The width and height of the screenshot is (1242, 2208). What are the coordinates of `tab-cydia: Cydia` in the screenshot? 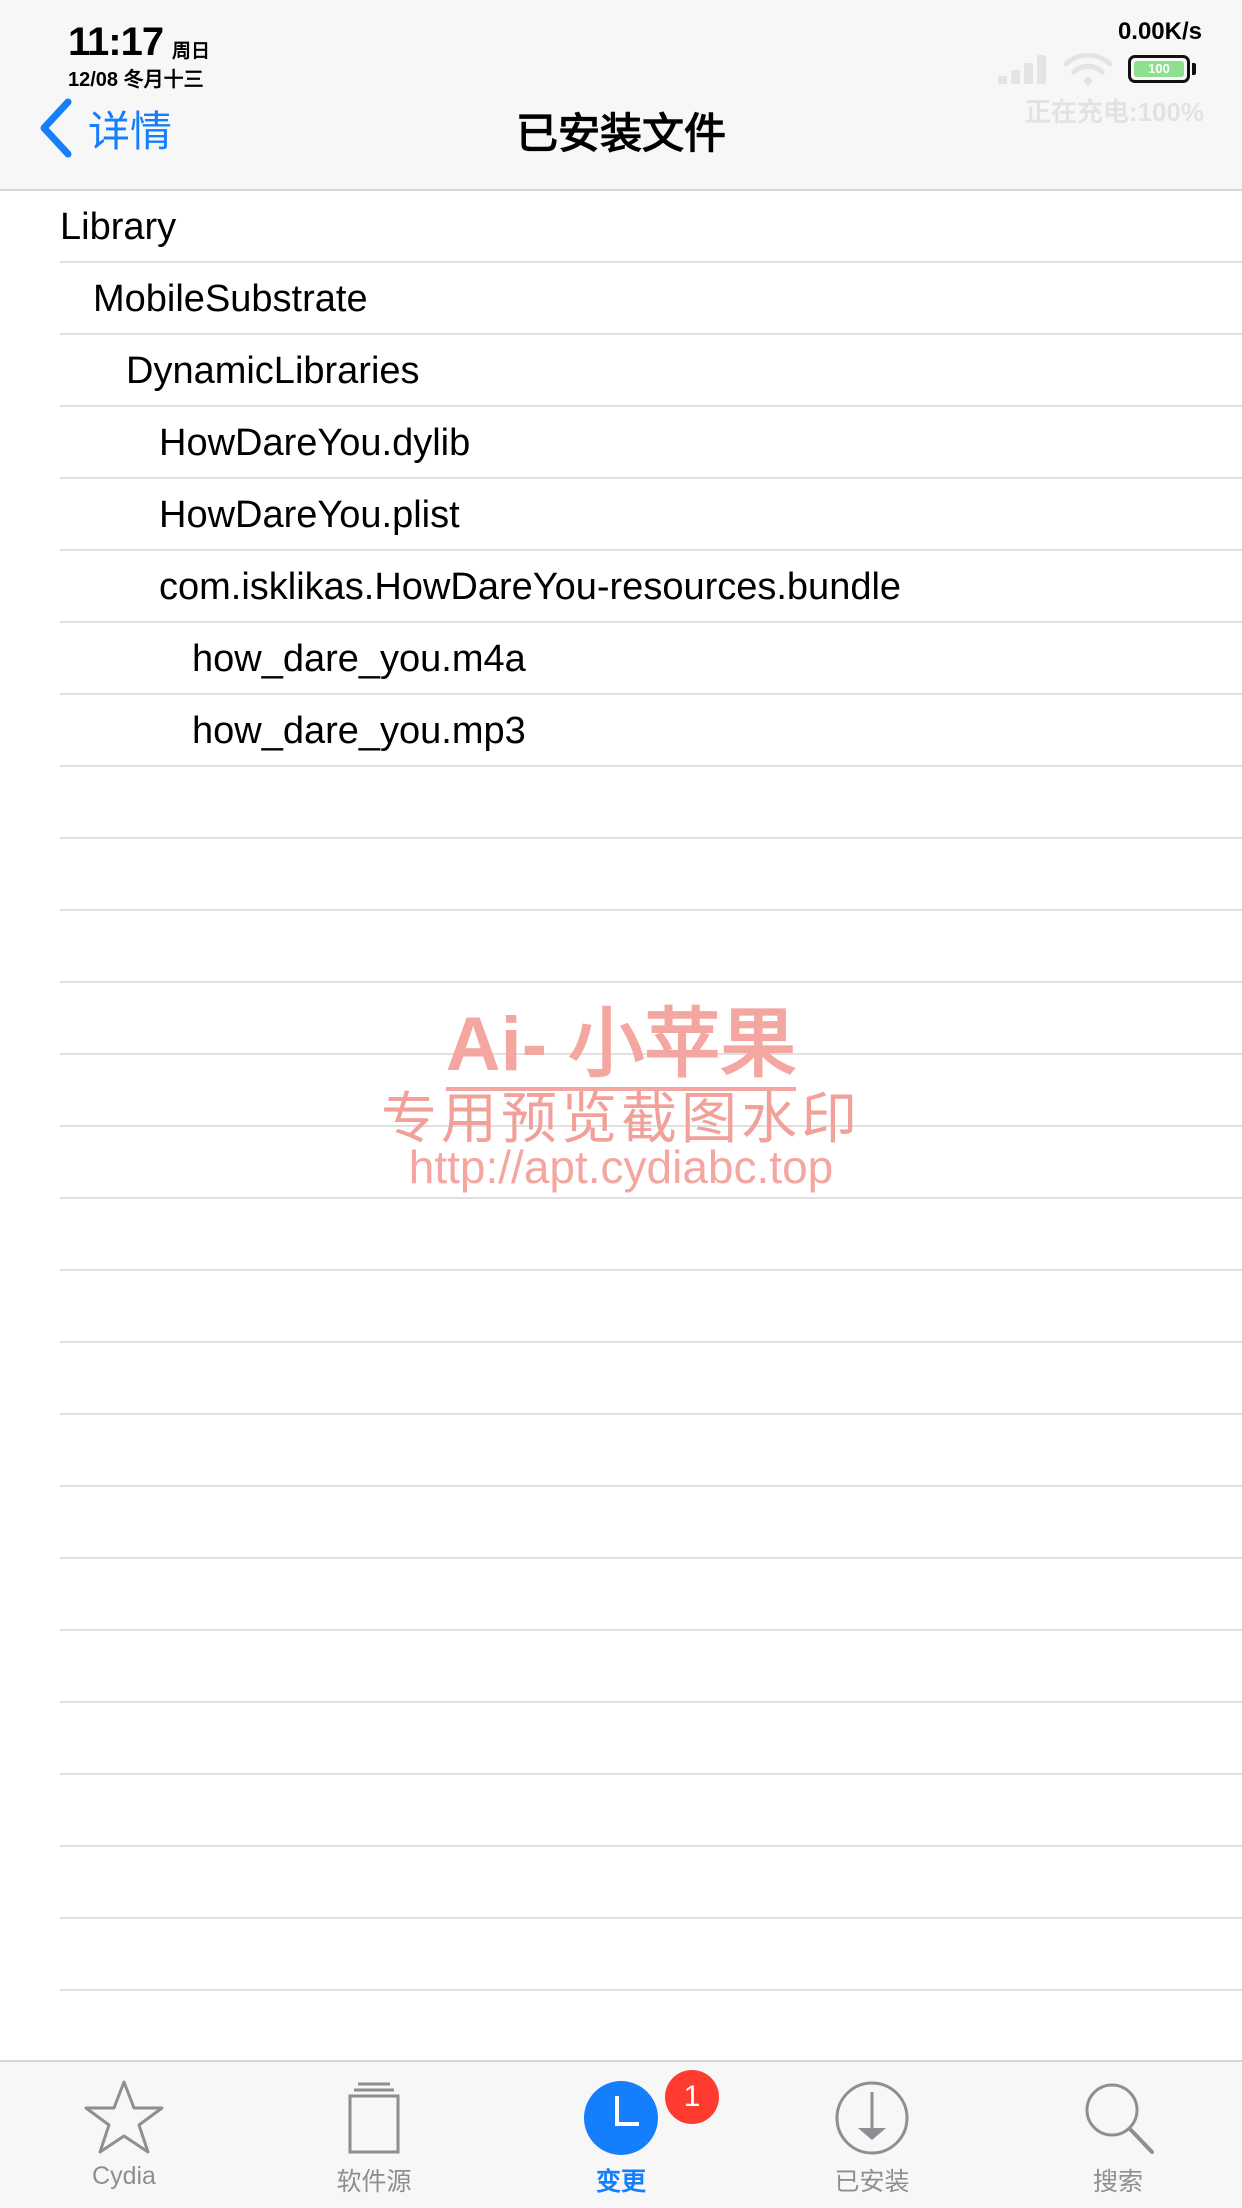 It's located at (124, 2134).